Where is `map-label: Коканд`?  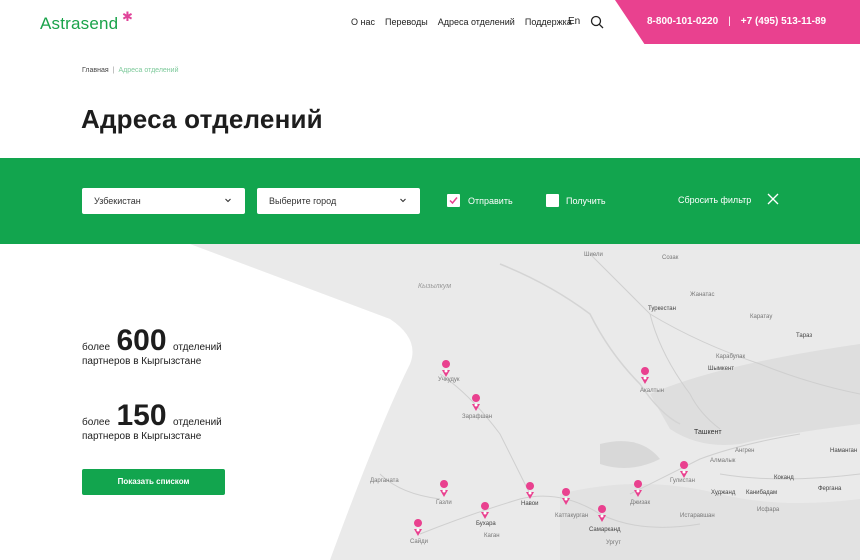
map-label: Коканд is located at coordinates (784, 478).